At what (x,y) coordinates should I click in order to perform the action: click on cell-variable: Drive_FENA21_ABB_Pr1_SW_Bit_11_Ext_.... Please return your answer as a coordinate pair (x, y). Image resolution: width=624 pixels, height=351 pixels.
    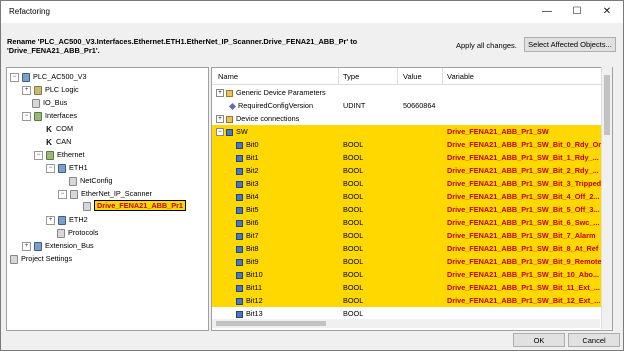
    Looking at the image, I should click on (529, 287).